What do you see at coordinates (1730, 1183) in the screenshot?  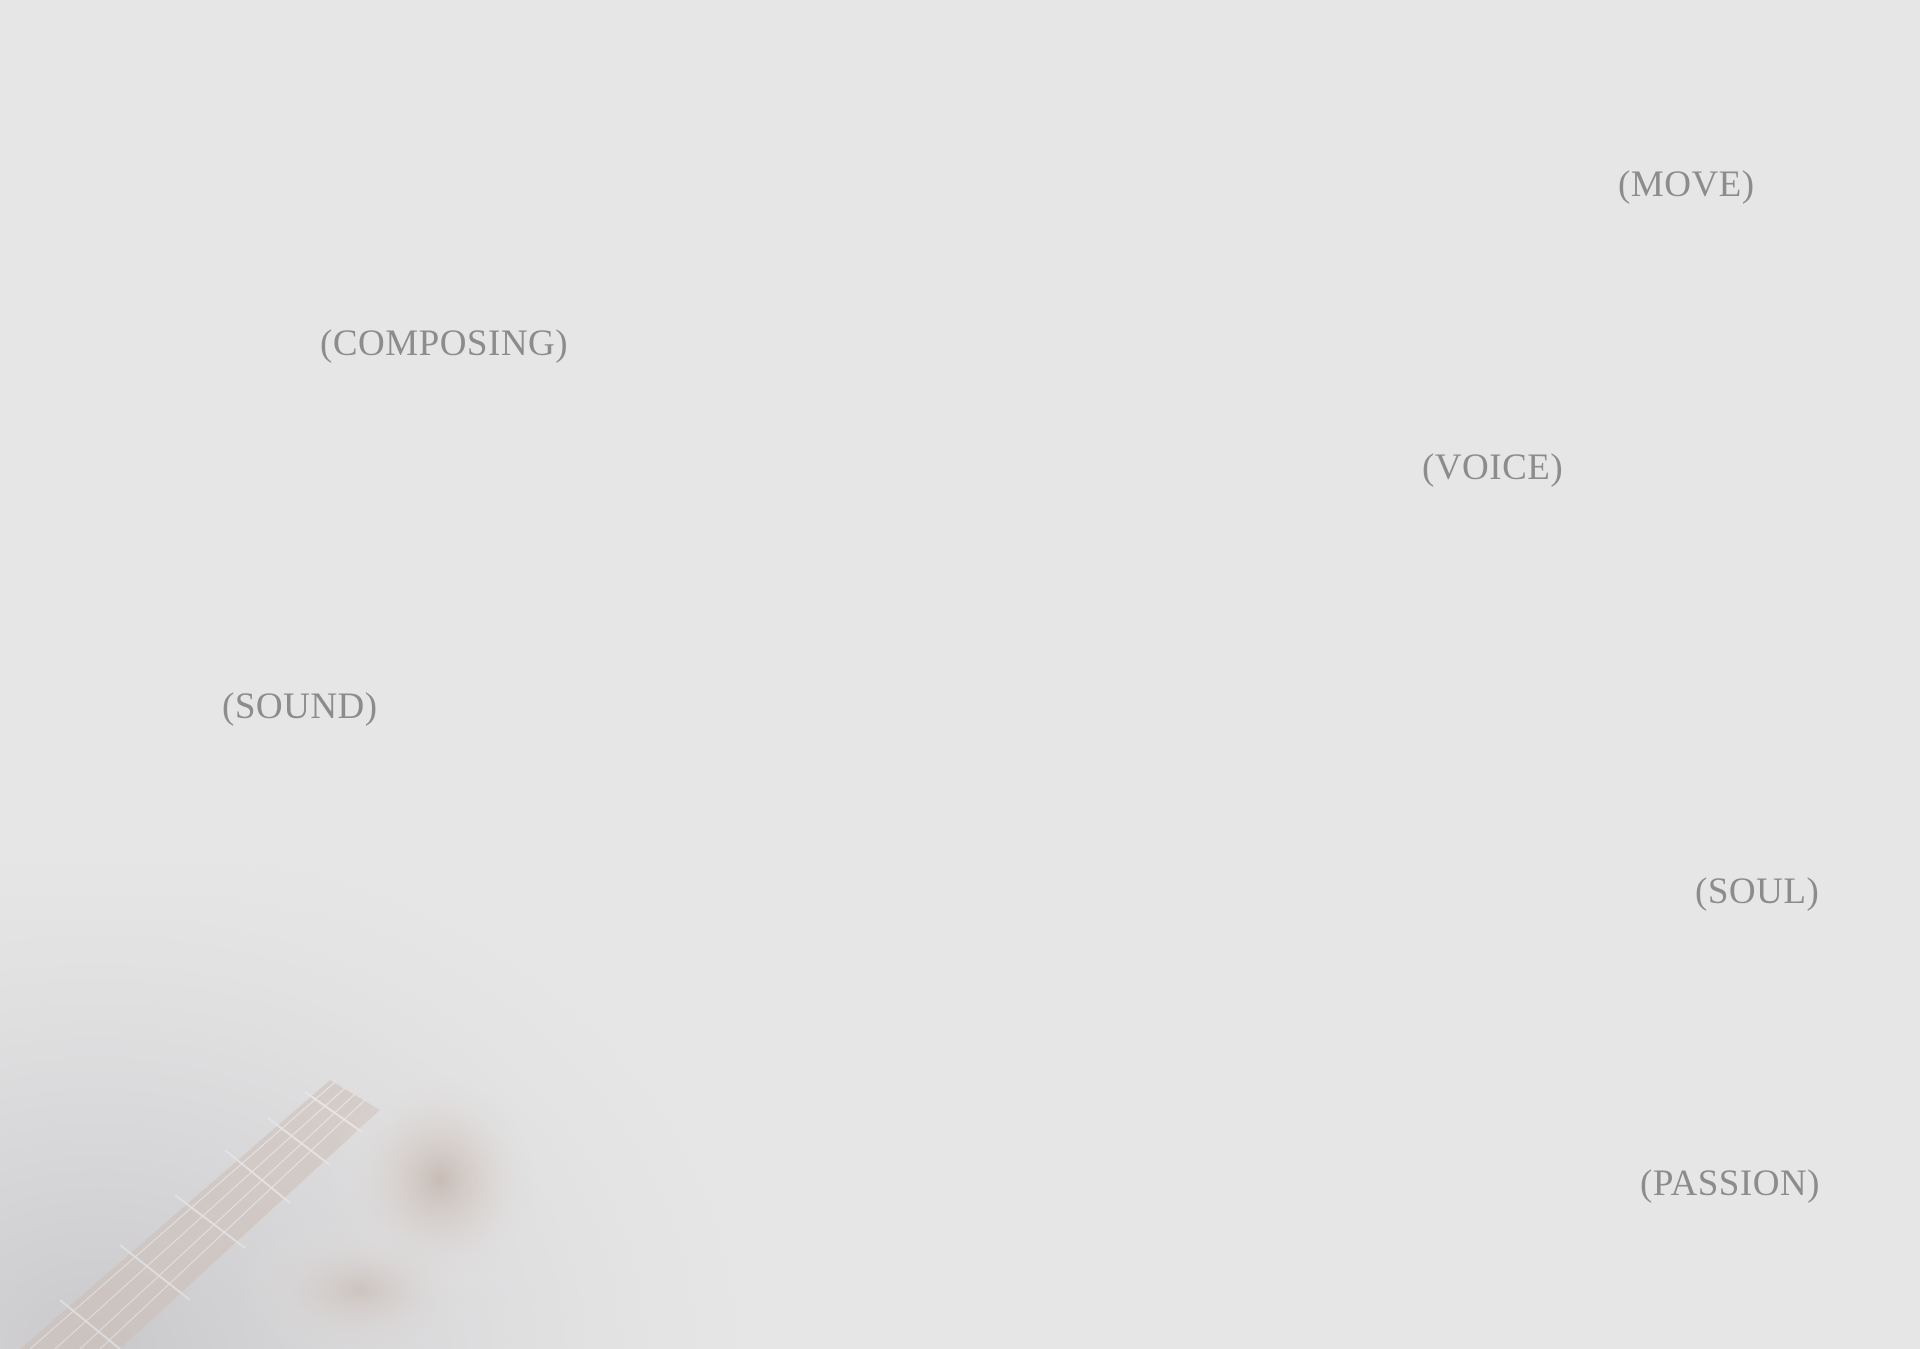 I see `word-passion: (PASSION)` at bounding box center [1730, 1183].